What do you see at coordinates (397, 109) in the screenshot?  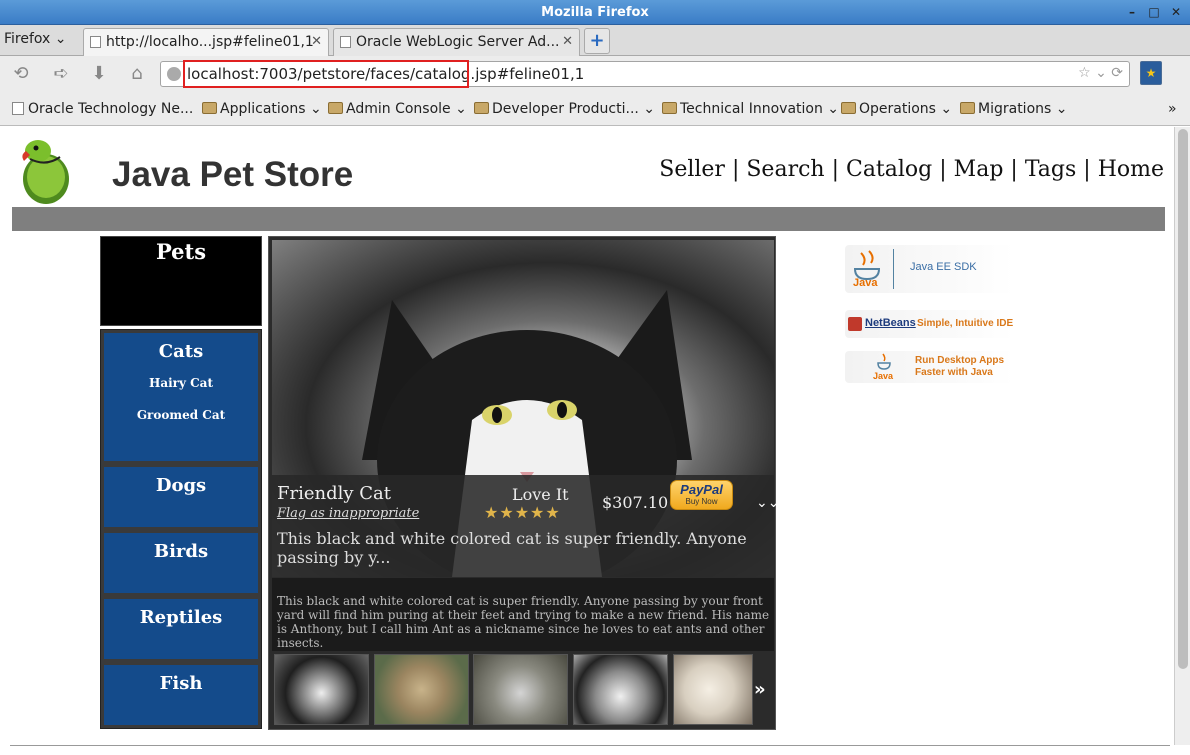 I see `bookmark-admin-console: Admin Console ⌄` at bounding box center [397, 109].